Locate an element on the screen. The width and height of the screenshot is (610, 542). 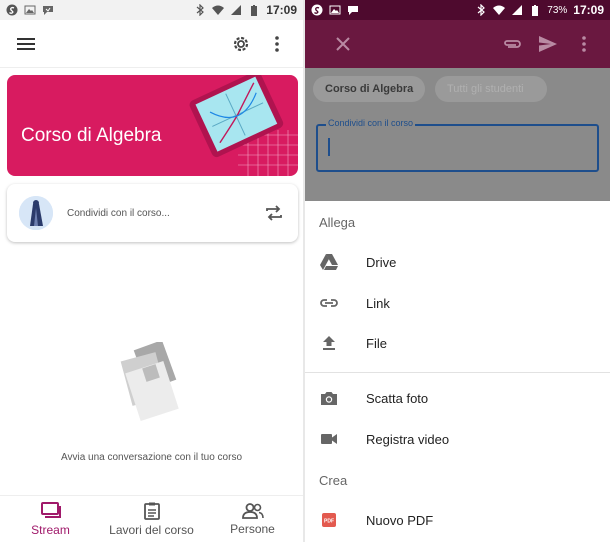
course-banner: Corso di Algebra is located at coordinates (152, 125).